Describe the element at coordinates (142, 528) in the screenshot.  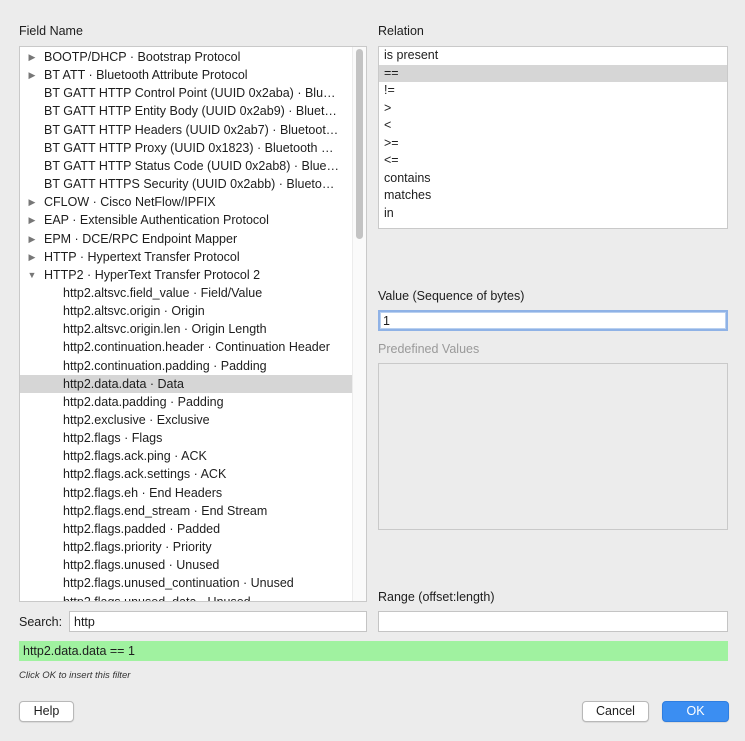
I see `tree-row-label: http2.flags.padded · Padded` at that location.